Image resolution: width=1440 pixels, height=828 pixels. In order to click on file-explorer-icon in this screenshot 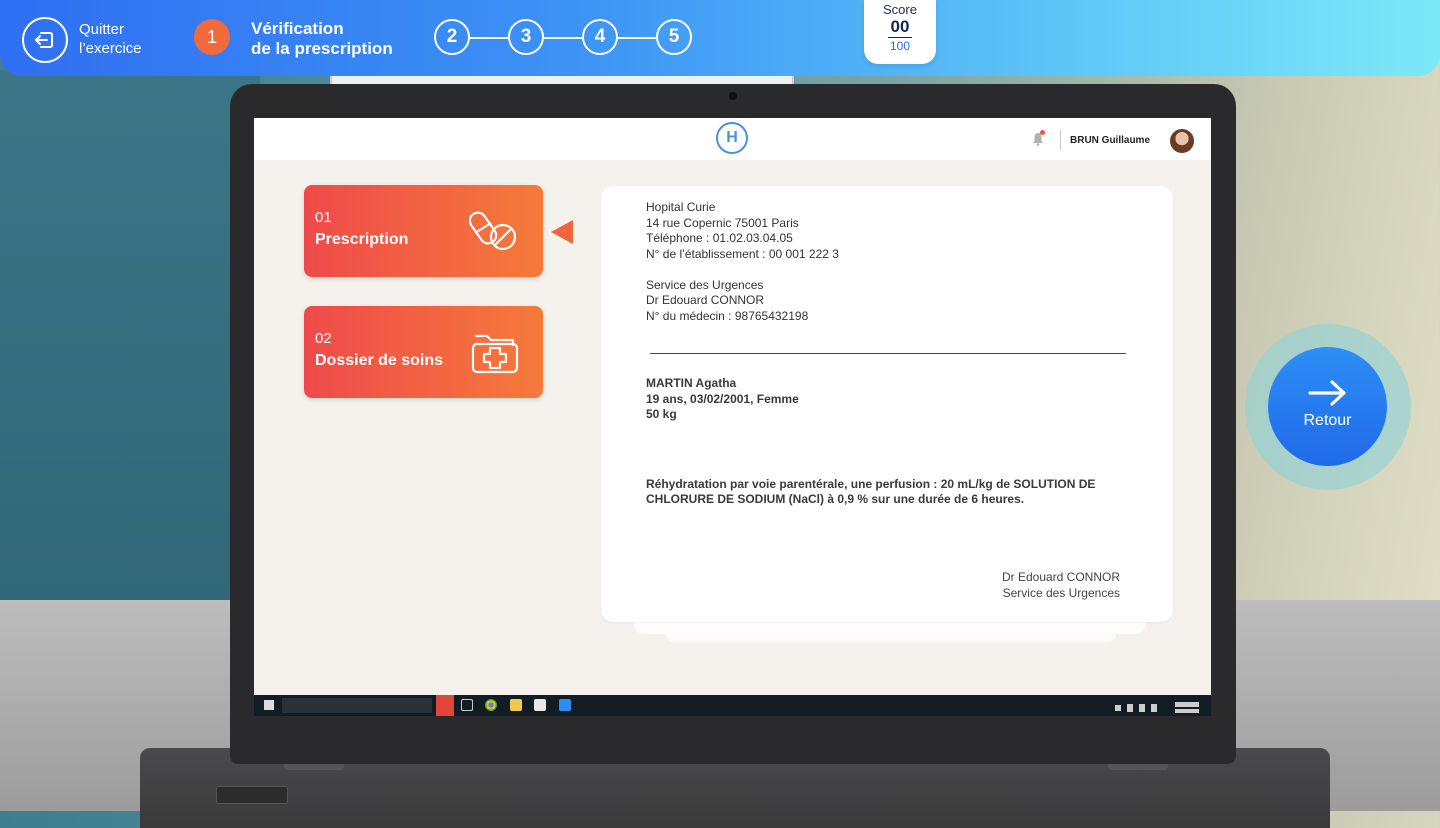, I will do `click(516, 705)`.